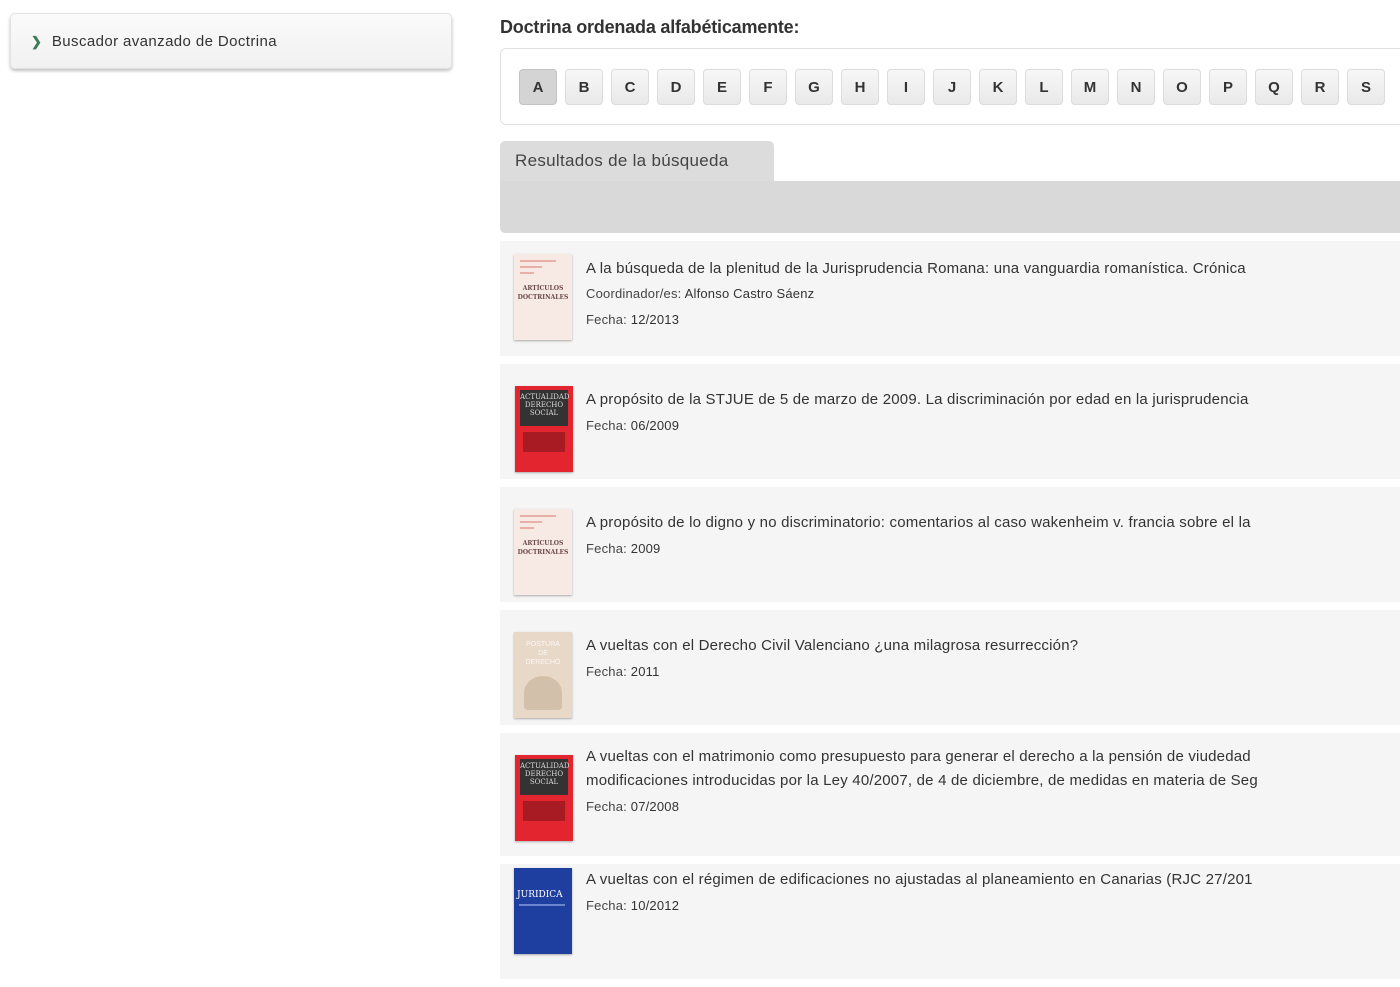 The height and width of the screenshot is (987, 1400). What do you see at coordinates (1182, 87) in the screenshot?
I see `letter-o-button: O` at bounding box center [1182, 87].